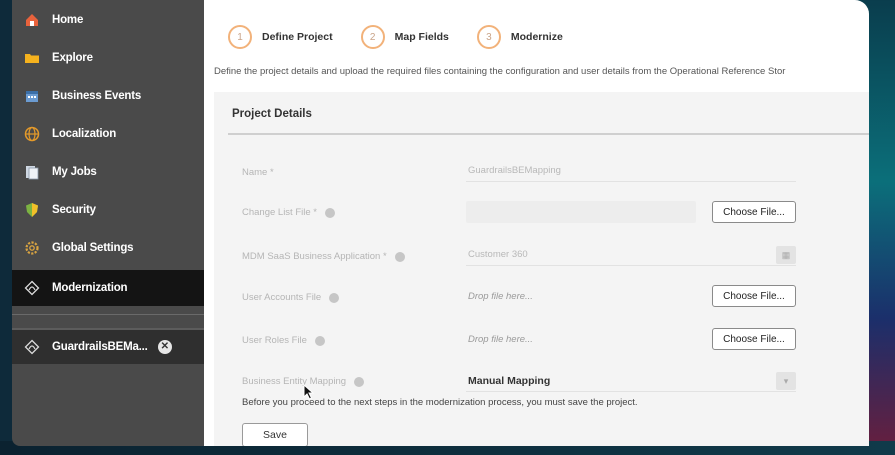 The width and height of the screenshot is (895, 455). What do you see at coordinates (309, 392) in the screenshot?
I see `mouse-cursor-icon` at bounding box center [309, 392].